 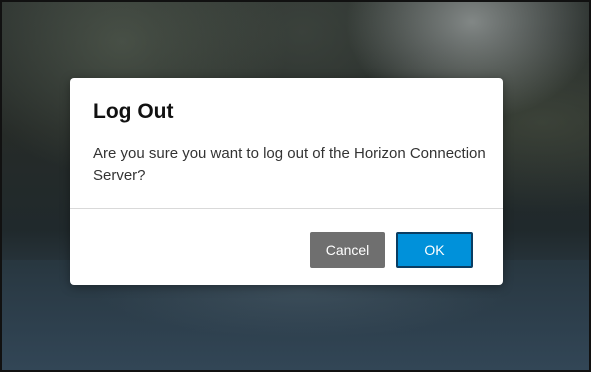 I want to click on dialog-title: Log Out, so click(x=133, y=111).